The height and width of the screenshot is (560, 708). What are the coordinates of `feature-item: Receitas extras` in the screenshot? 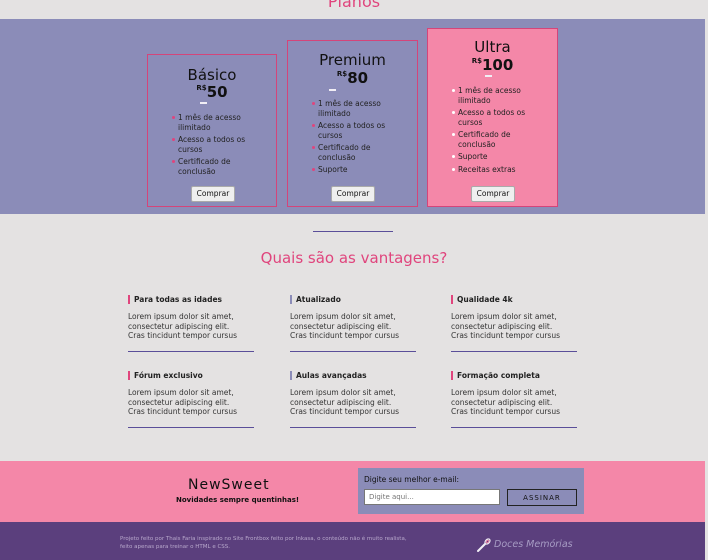 It's located at (499, 170).